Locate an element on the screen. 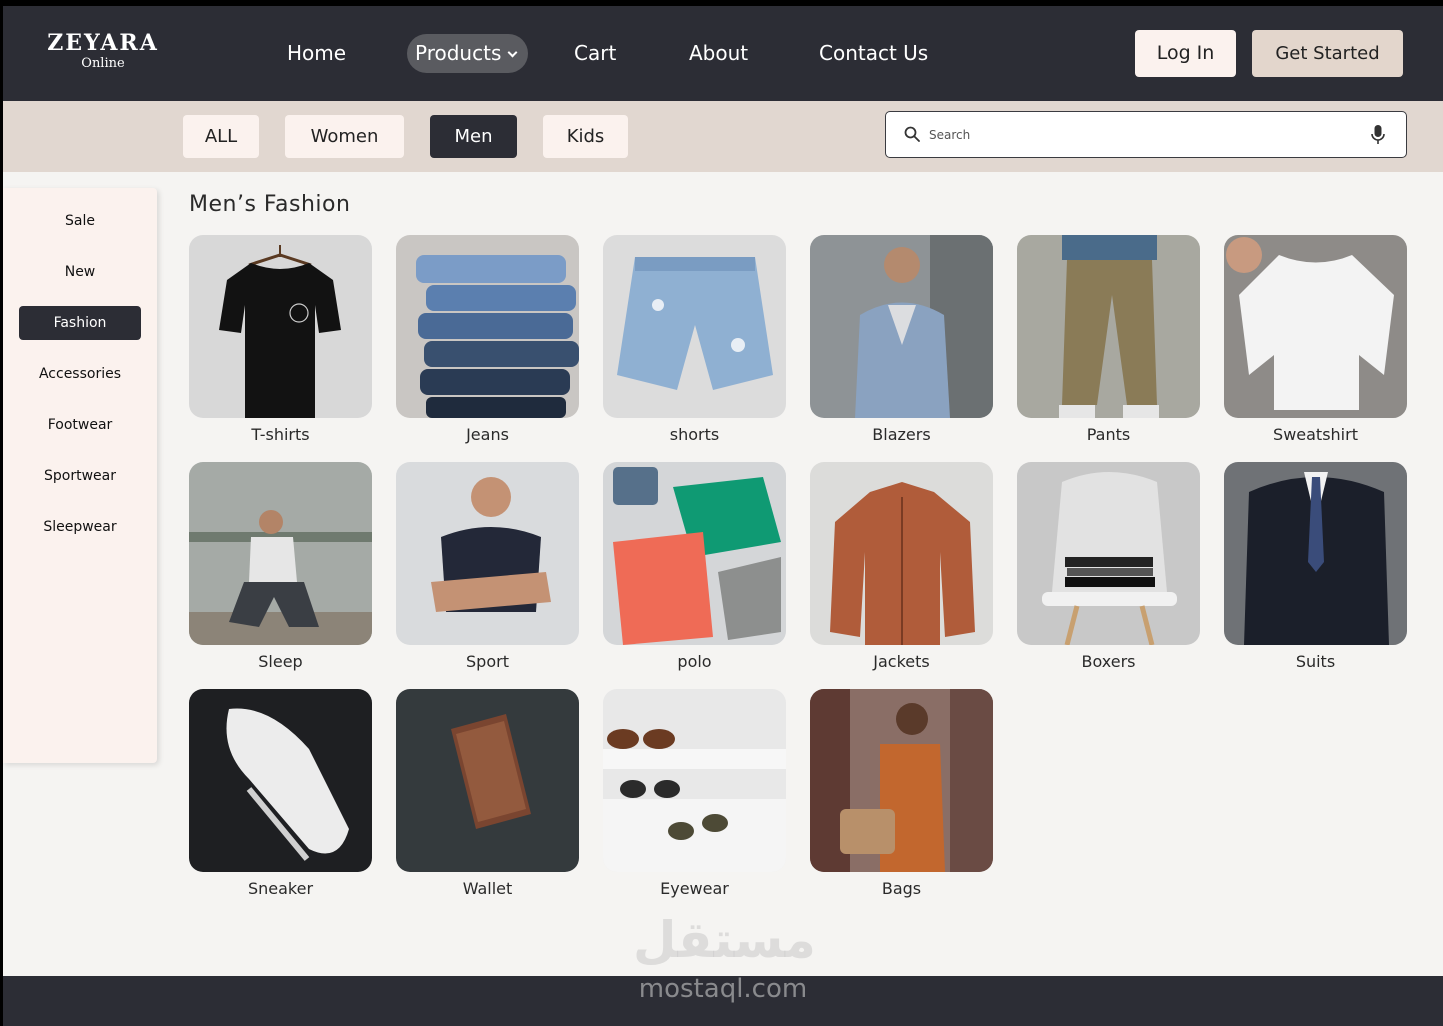 The height and width of the screenshot is (1026, 1443). product-card-sport: Sport is located at coordinates (487, 569).